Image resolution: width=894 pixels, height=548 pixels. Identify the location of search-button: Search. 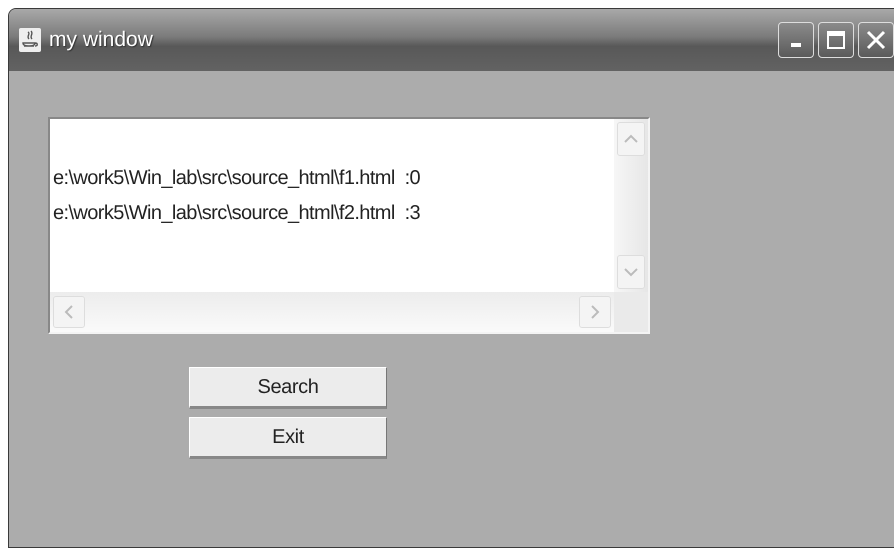
(288, 388).